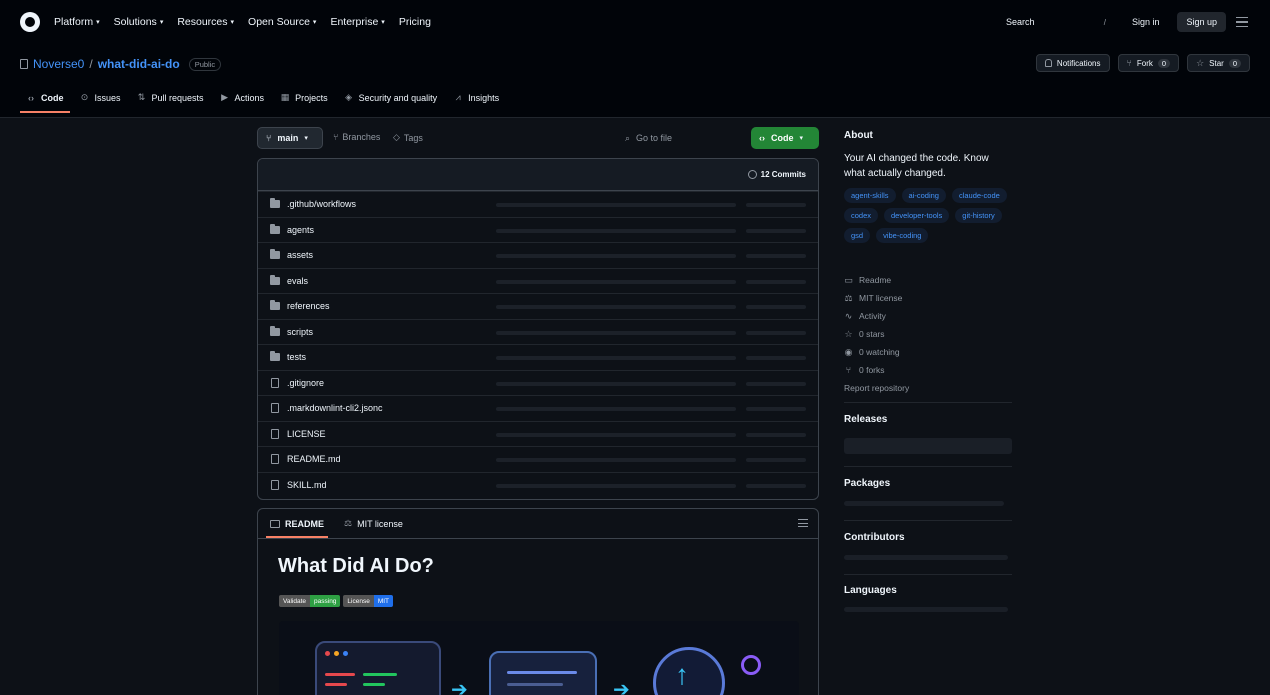  What do you see at coordinates (58, 64) in the screenshot?
I see `repo-owner-link: Noverse0` at bounding box center [58, 64].